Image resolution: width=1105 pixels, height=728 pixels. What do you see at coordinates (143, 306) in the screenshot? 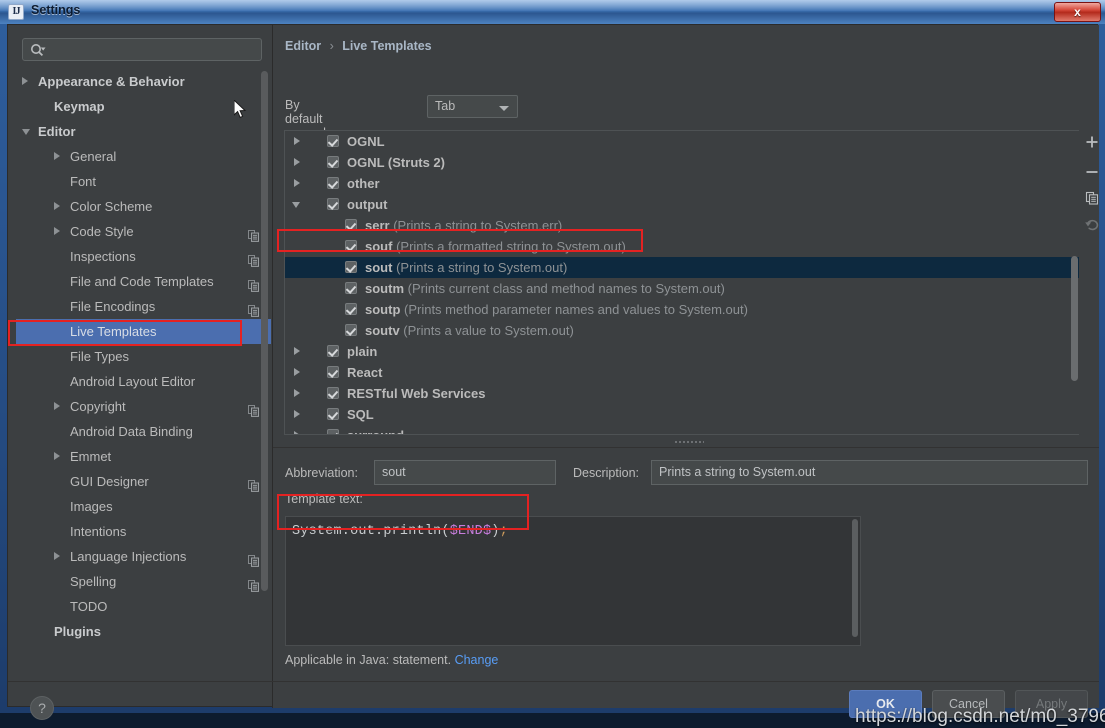
I see `sidebar-item-file-encodings: File Encodings` at bounding box center [143, 306].